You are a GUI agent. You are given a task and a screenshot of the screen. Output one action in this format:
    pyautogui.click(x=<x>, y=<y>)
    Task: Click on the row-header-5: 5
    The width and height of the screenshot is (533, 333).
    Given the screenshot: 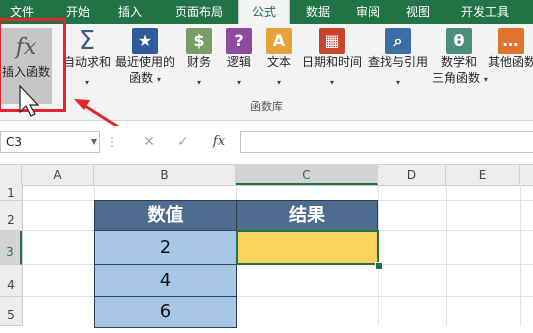 What is the action you would take?
    pyautogui.click(x=11, y=311)
    